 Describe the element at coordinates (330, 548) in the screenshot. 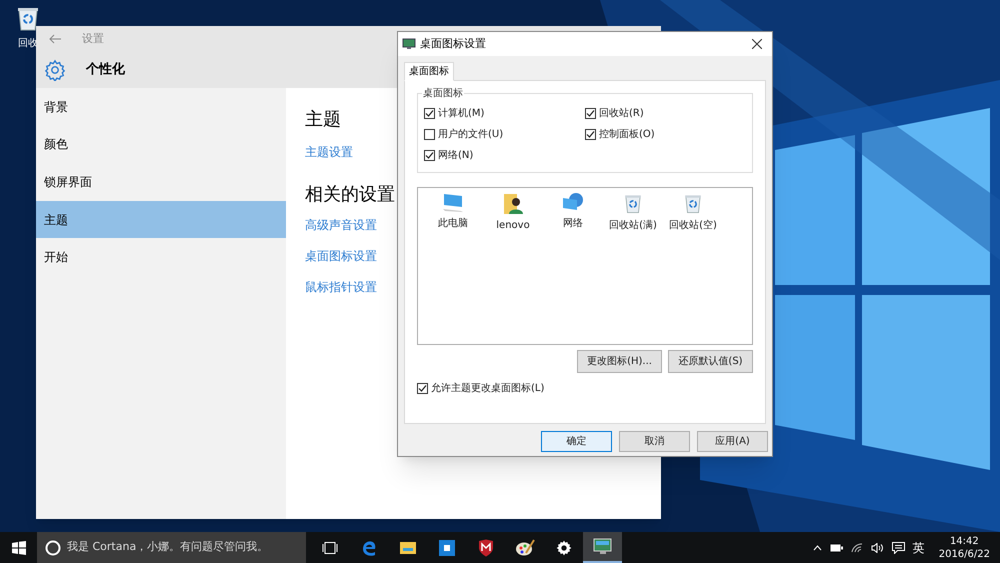

I see `task-view-icon` at that location.